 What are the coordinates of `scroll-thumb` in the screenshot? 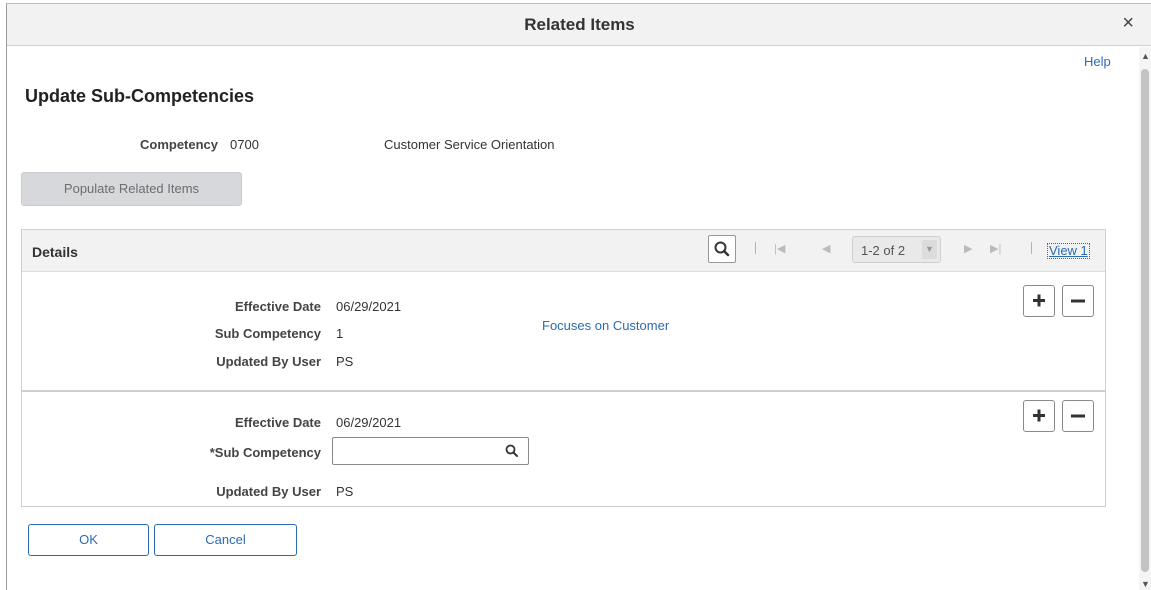 It's located at (1145, 320).